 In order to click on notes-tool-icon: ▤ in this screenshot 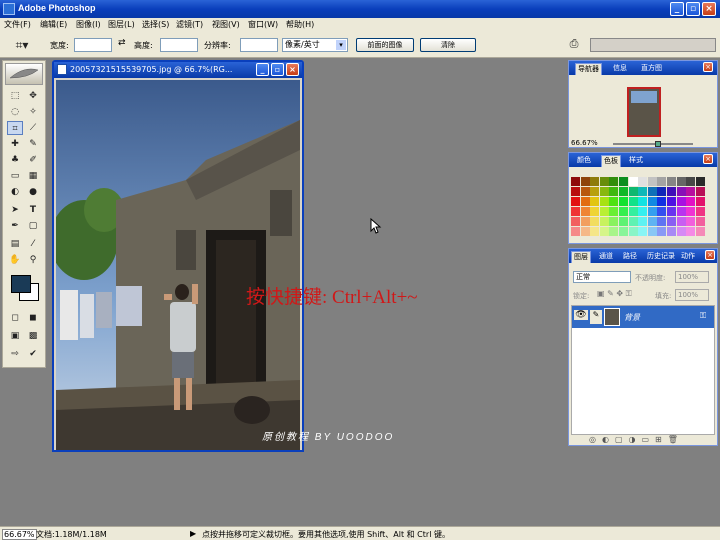, I will do `click(15, 244)`.